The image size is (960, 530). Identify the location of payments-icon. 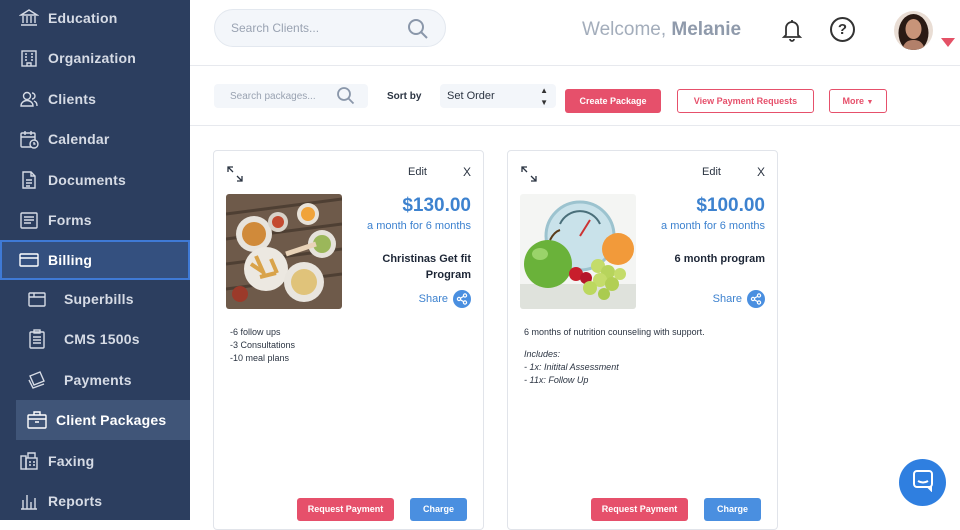
(37, 380).